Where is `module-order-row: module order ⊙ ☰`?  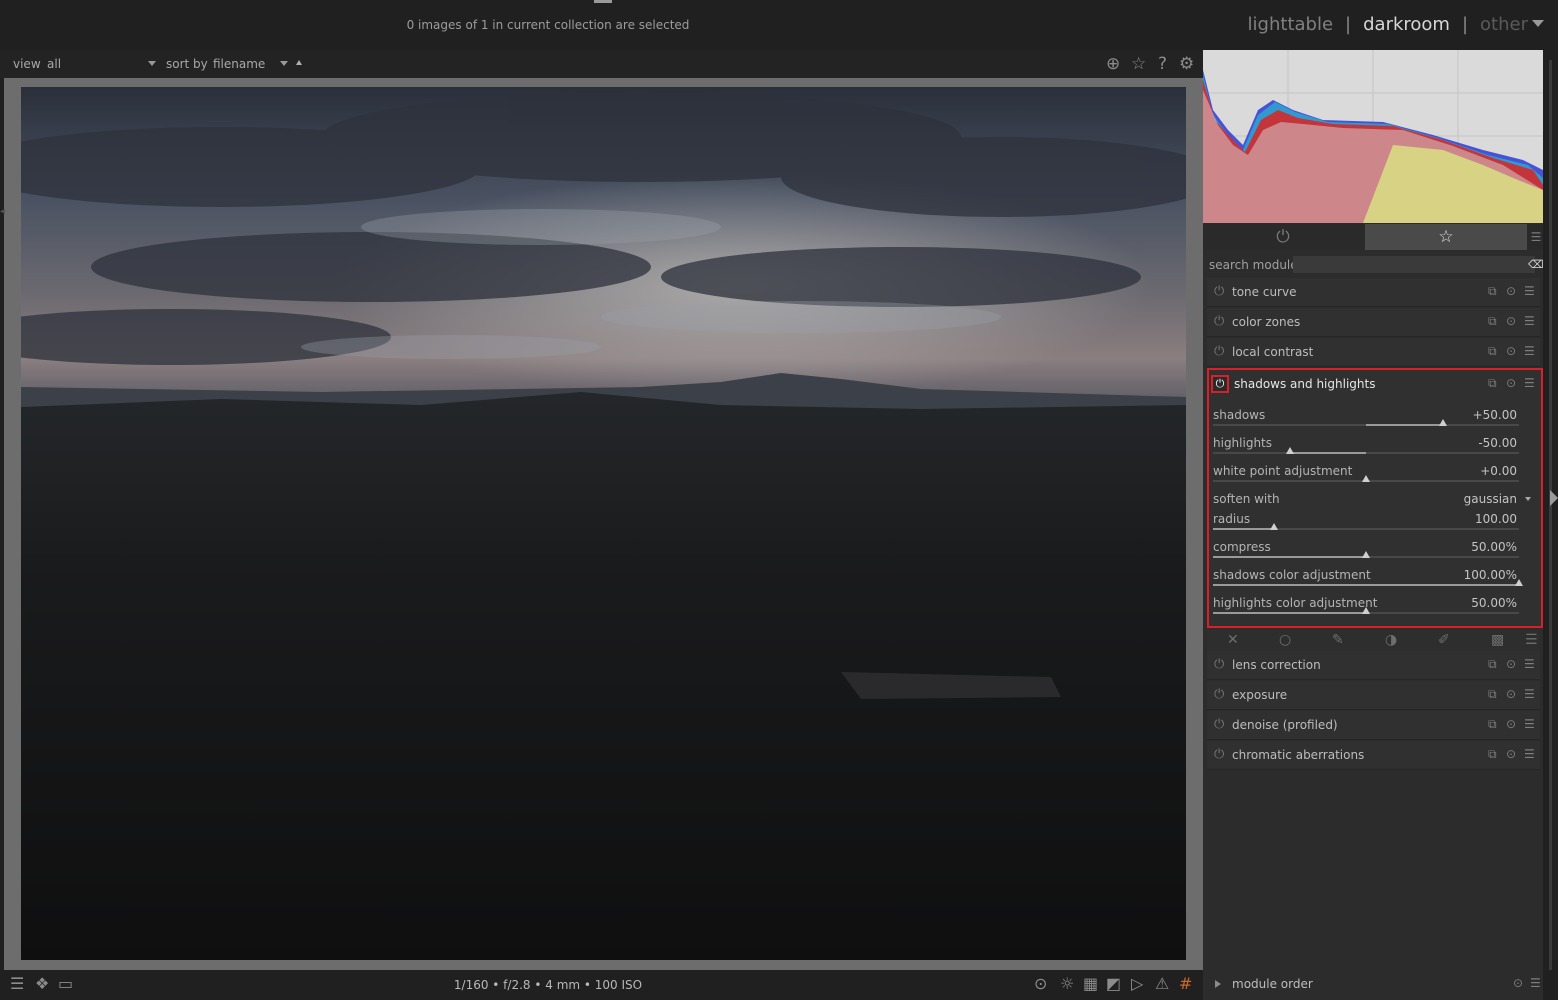
module-order-row: module order ⊙ ☰ is located at coordinates (1373, 984).